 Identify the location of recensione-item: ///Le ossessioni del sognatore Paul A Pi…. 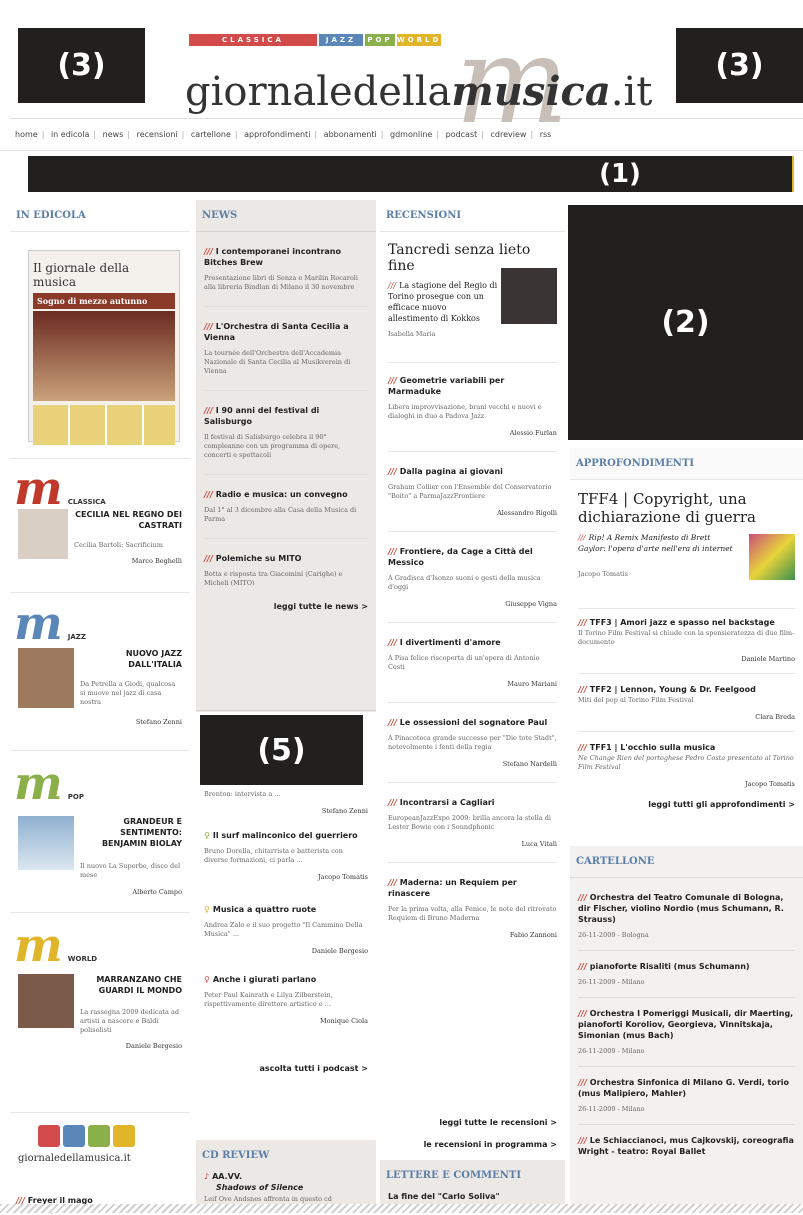
(472, 742).